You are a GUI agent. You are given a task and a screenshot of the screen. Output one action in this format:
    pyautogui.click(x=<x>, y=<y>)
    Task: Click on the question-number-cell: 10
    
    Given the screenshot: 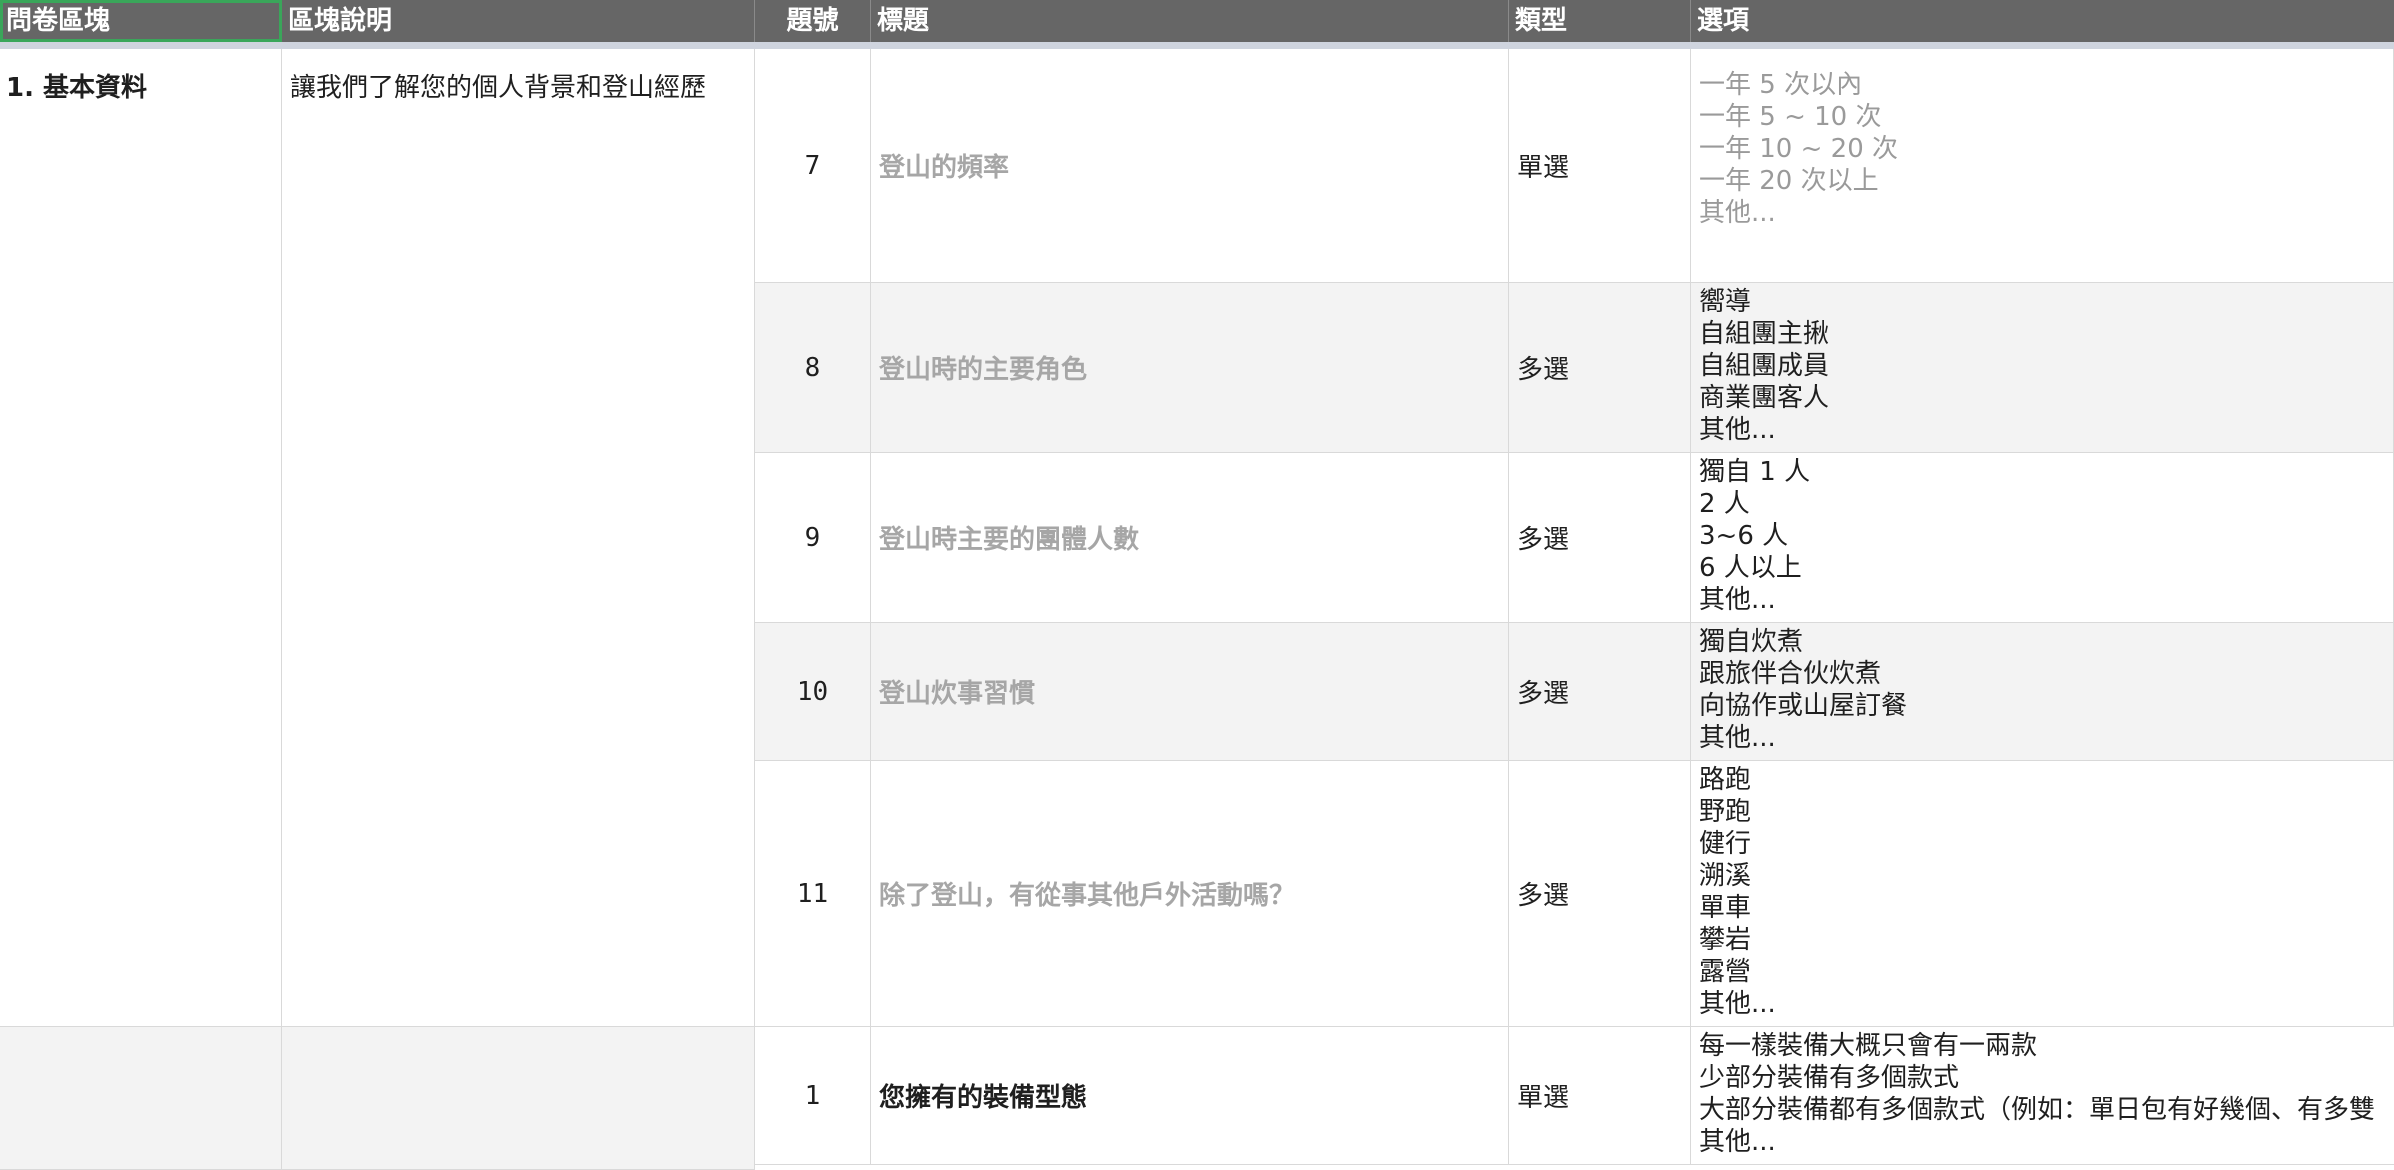 What is the action you would take?
    pyautogui.click(x=813, y=692)
    